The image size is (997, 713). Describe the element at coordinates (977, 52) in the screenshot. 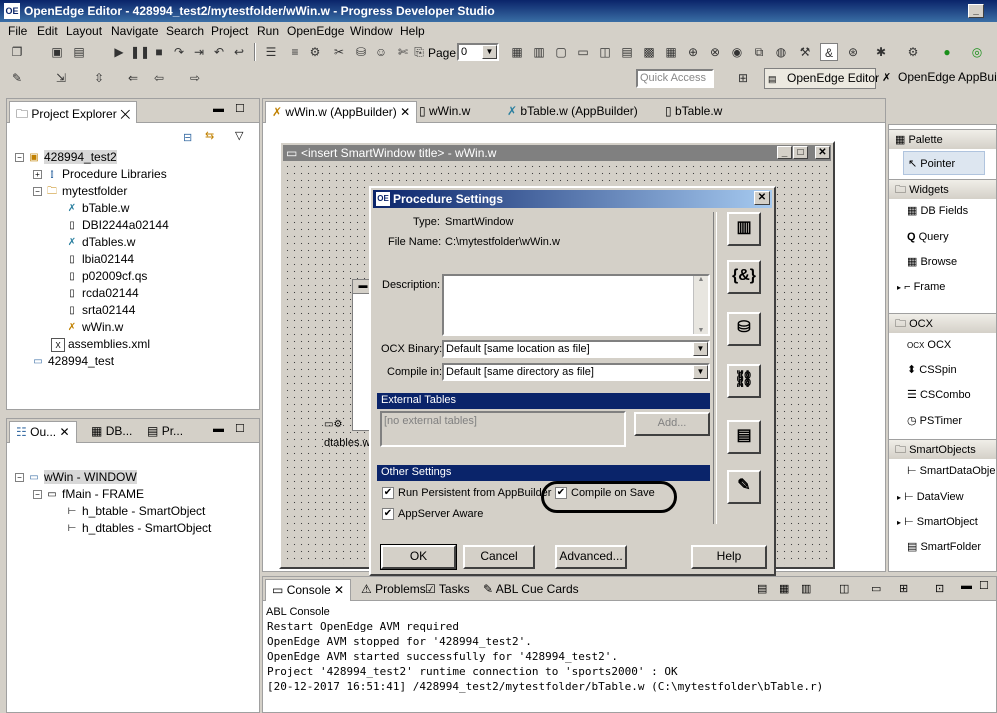

I see `external-run-icon: ◎` at that location.